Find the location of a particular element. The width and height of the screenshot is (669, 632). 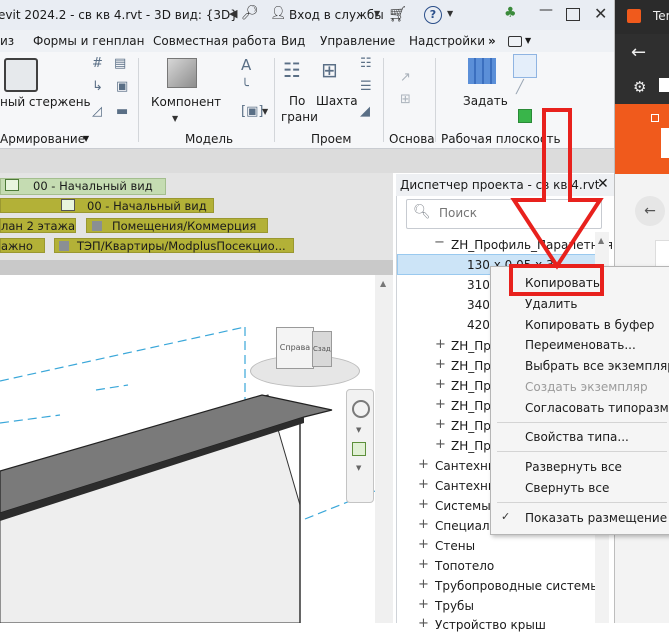

caret-left-icon: ◀ is located at coordinates (233, 13).